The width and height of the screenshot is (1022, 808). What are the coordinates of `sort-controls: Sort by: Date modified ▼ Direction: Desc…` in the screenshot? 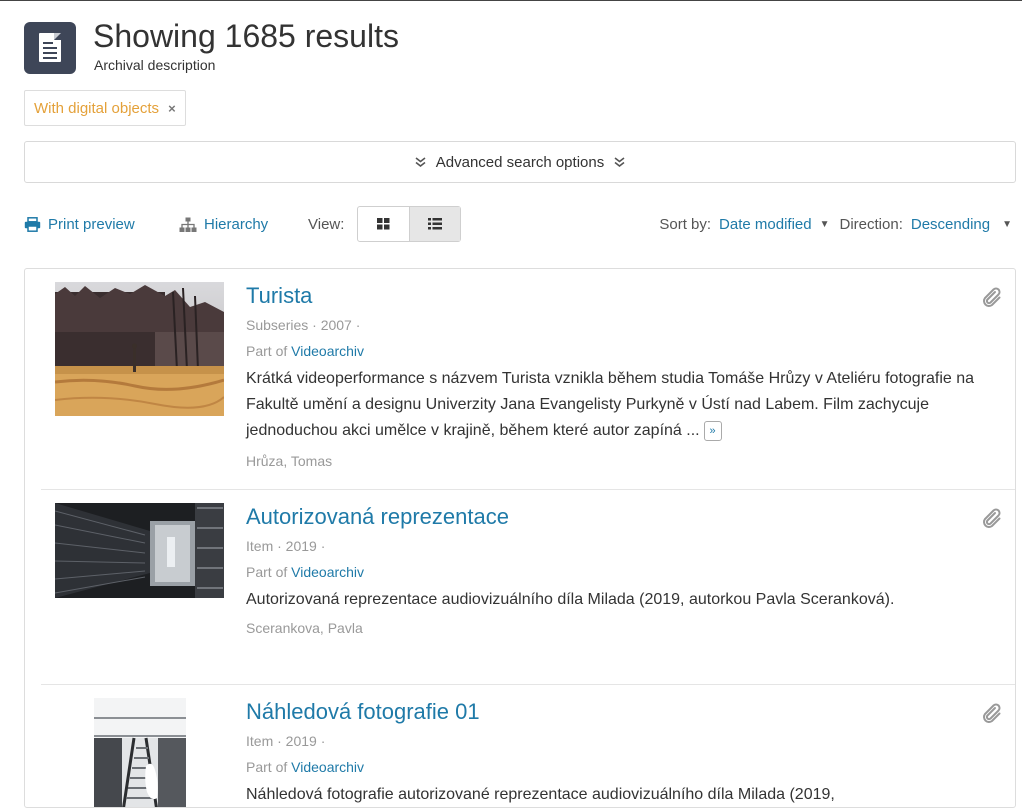 It's located at (835, 224).